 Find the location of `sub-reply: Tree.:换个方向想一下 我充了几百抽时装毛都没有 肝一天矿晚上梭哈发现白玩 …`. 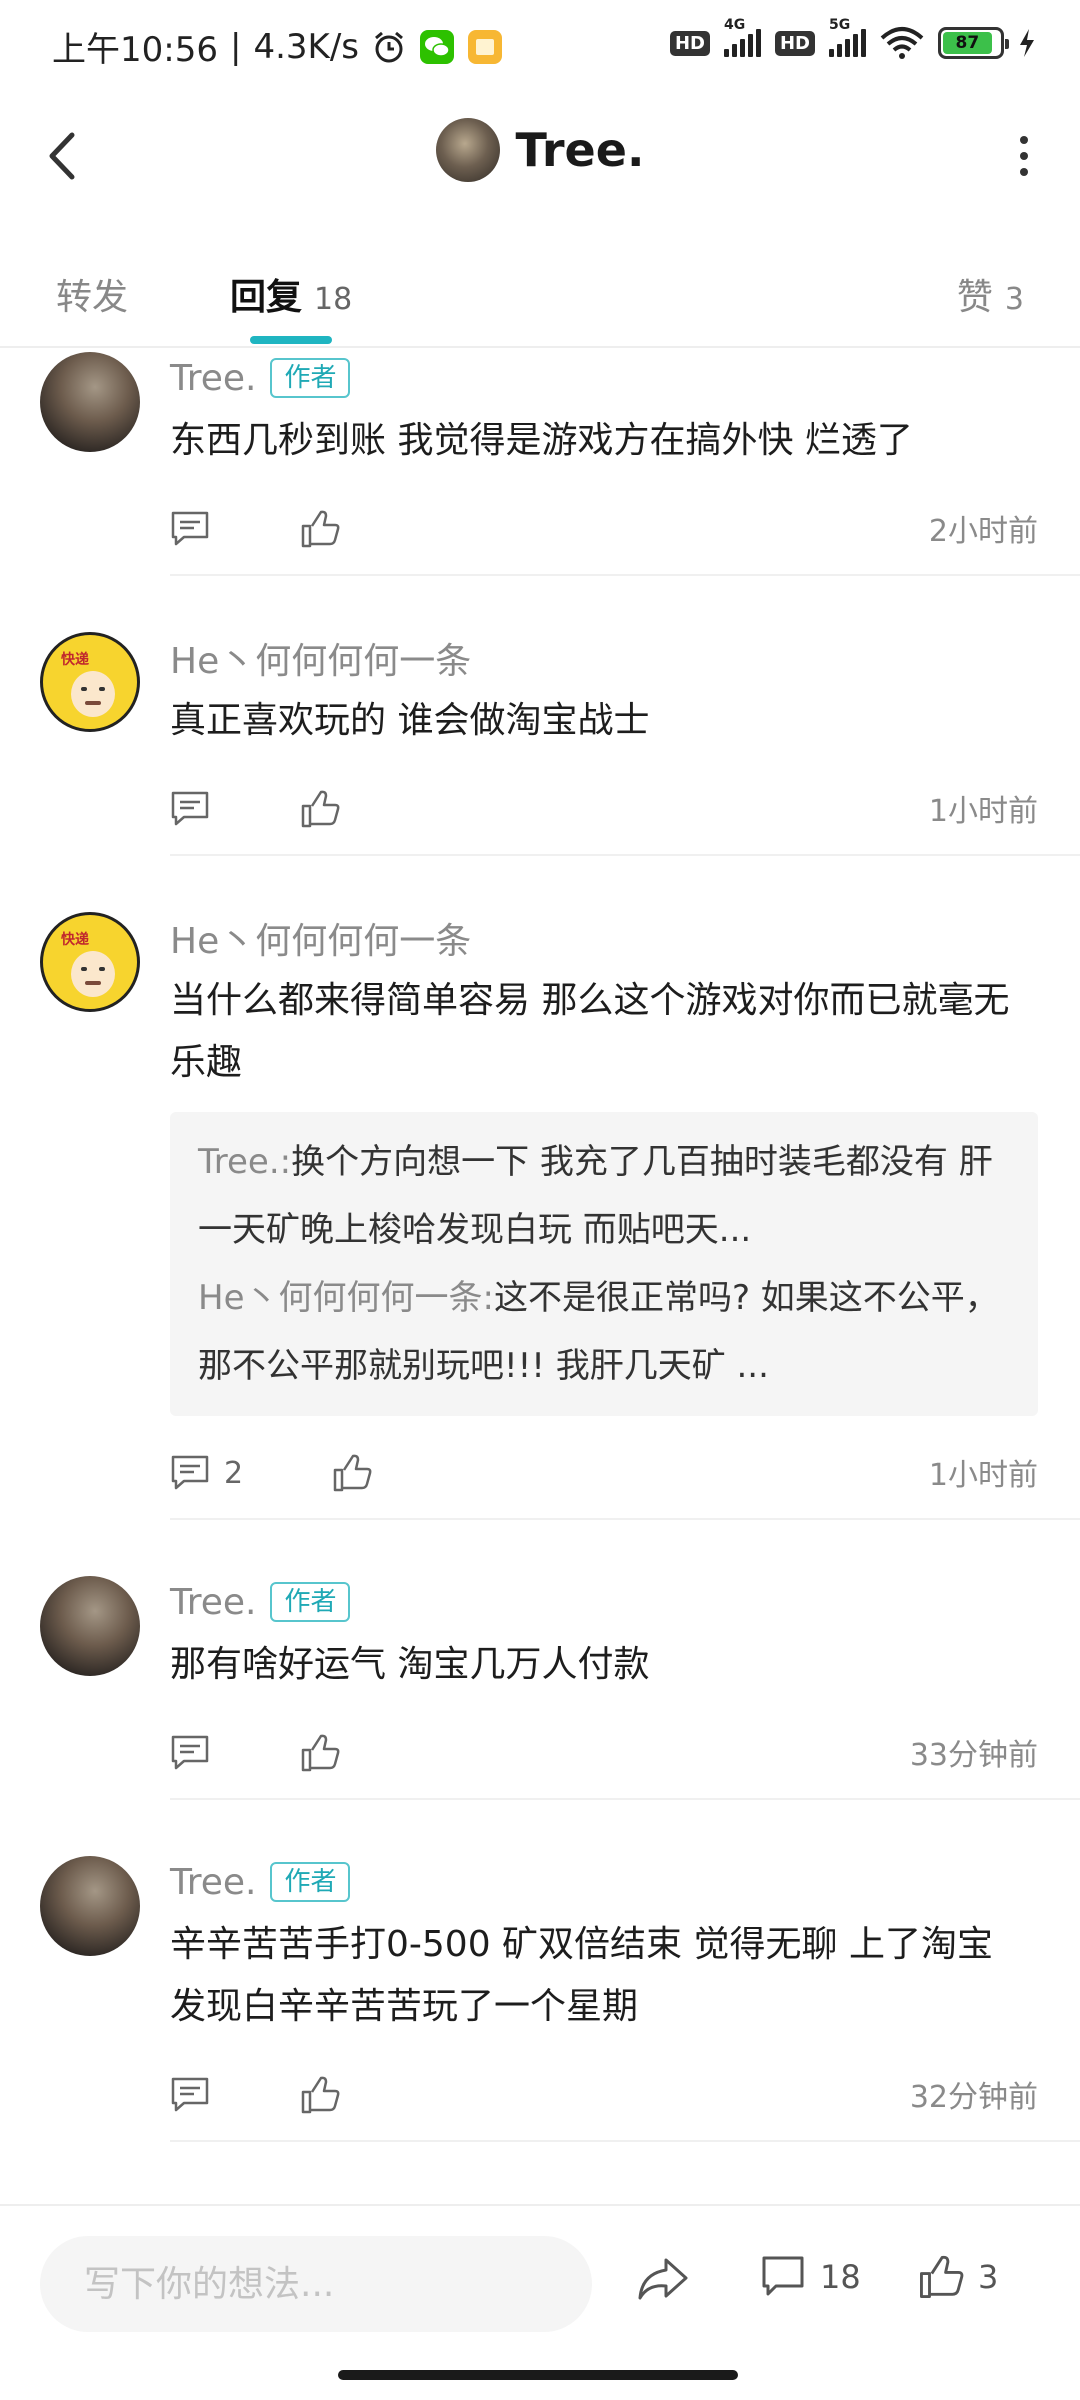

sub-reply: Tree.:换个方向想一下 我充了几百抽时装毛都没有 肝一天矿晚上梭哈发现白玩 … is located at coordinates (595, 1196).